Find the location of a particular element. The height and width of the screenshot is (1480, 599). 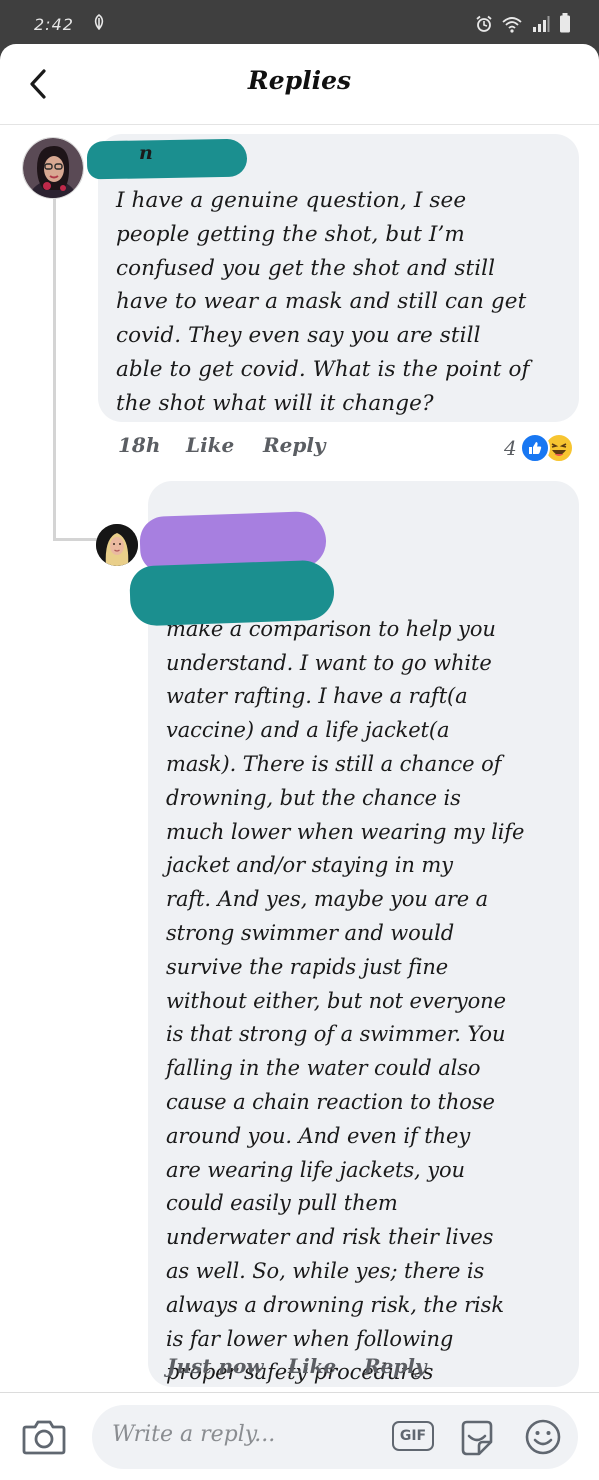

status-time: 2:42 is located at coordinates (54, 24).